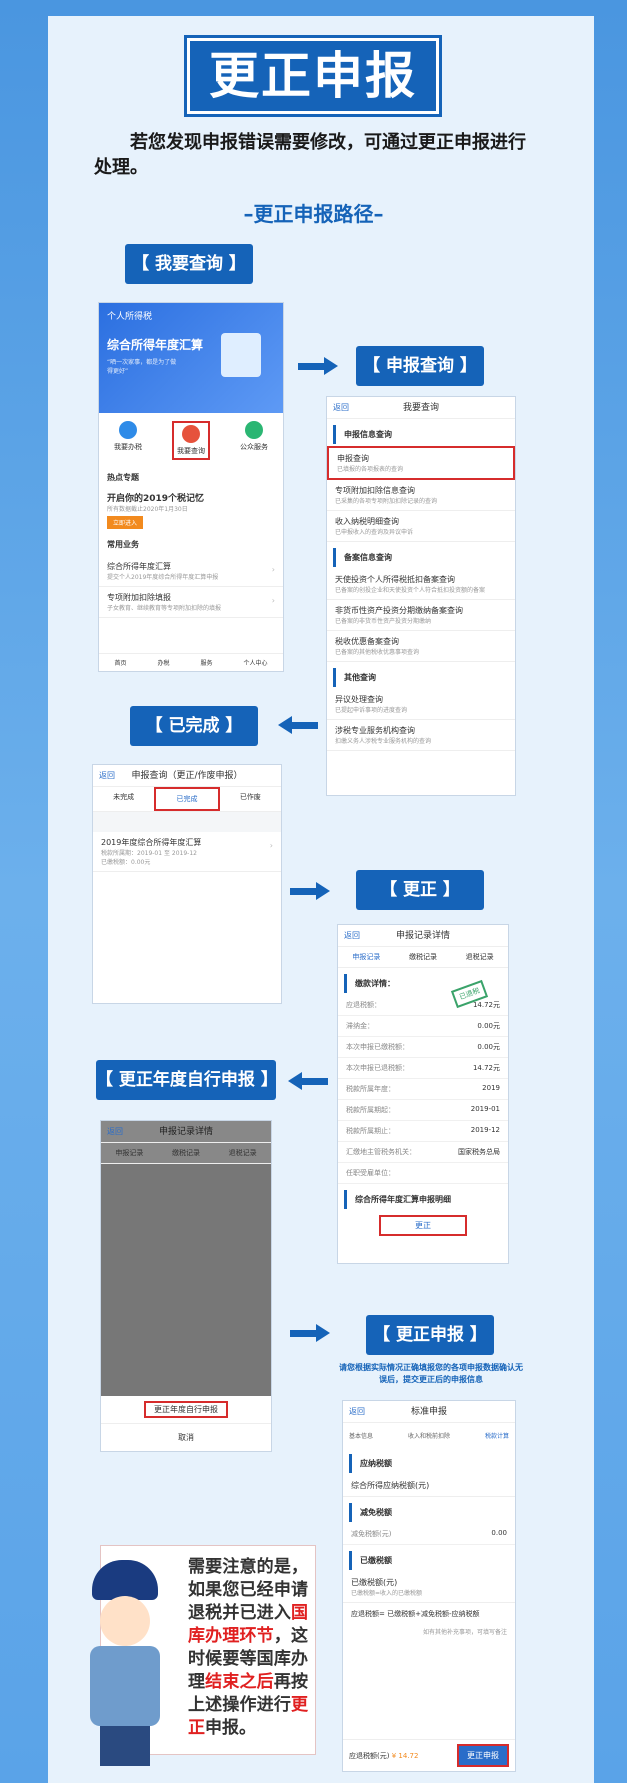 The width and height of the screenshot is (627, 1783). Describe the element at coordinates (421, 526) in the screenshot. I see `list-item: 收入纳税明细查询 已申报收入的查询及异议申诉` at that location.